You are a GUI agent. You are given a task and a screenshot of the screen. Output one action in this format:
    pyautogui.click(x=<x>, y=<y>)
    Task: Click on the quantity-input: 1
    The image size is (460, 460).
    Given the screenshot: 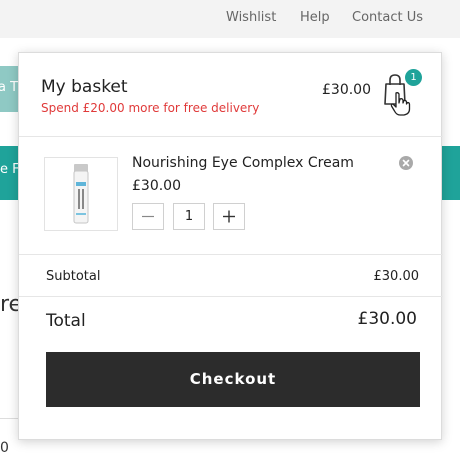 What is the action you would take?
    pyautogui.click(x=189, y=216)
    